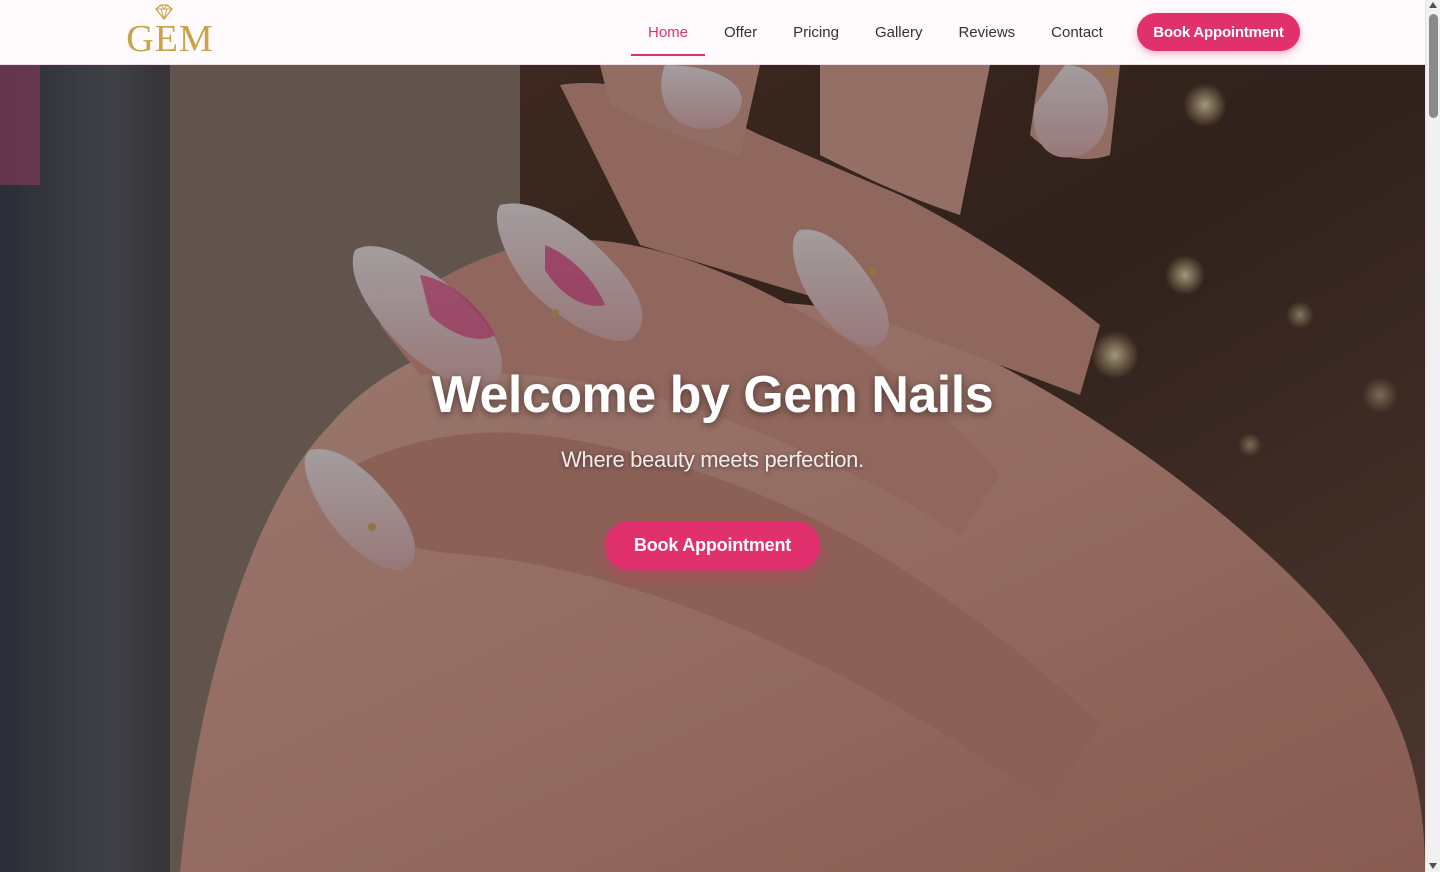 The height and width of the screenshot is (872, 1440). Describe the element at coordinates (1433, 66) in the screenshot. I see `scroll-thumb` at that location.